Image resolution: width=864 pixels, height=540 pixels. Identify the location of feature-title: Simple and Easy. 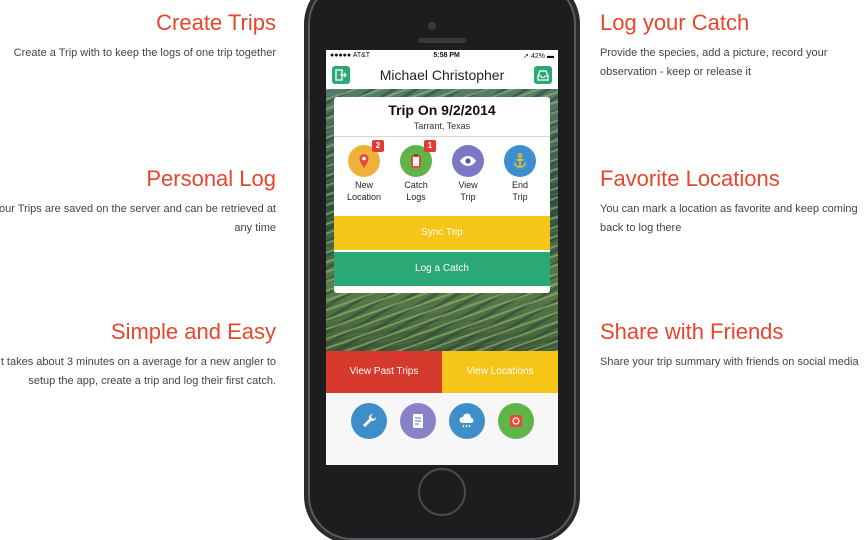
(193, 331).